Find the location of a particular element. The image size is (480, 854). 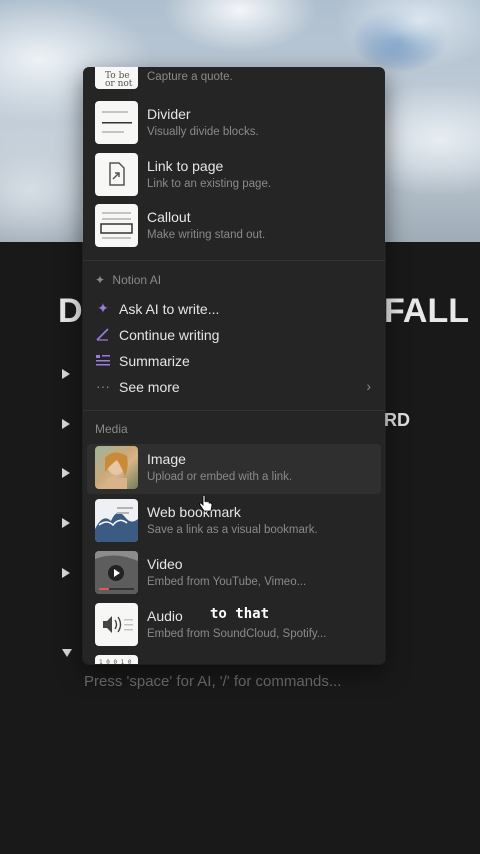

toggle-arrow-3-icon is located at coordinates (66, 473).